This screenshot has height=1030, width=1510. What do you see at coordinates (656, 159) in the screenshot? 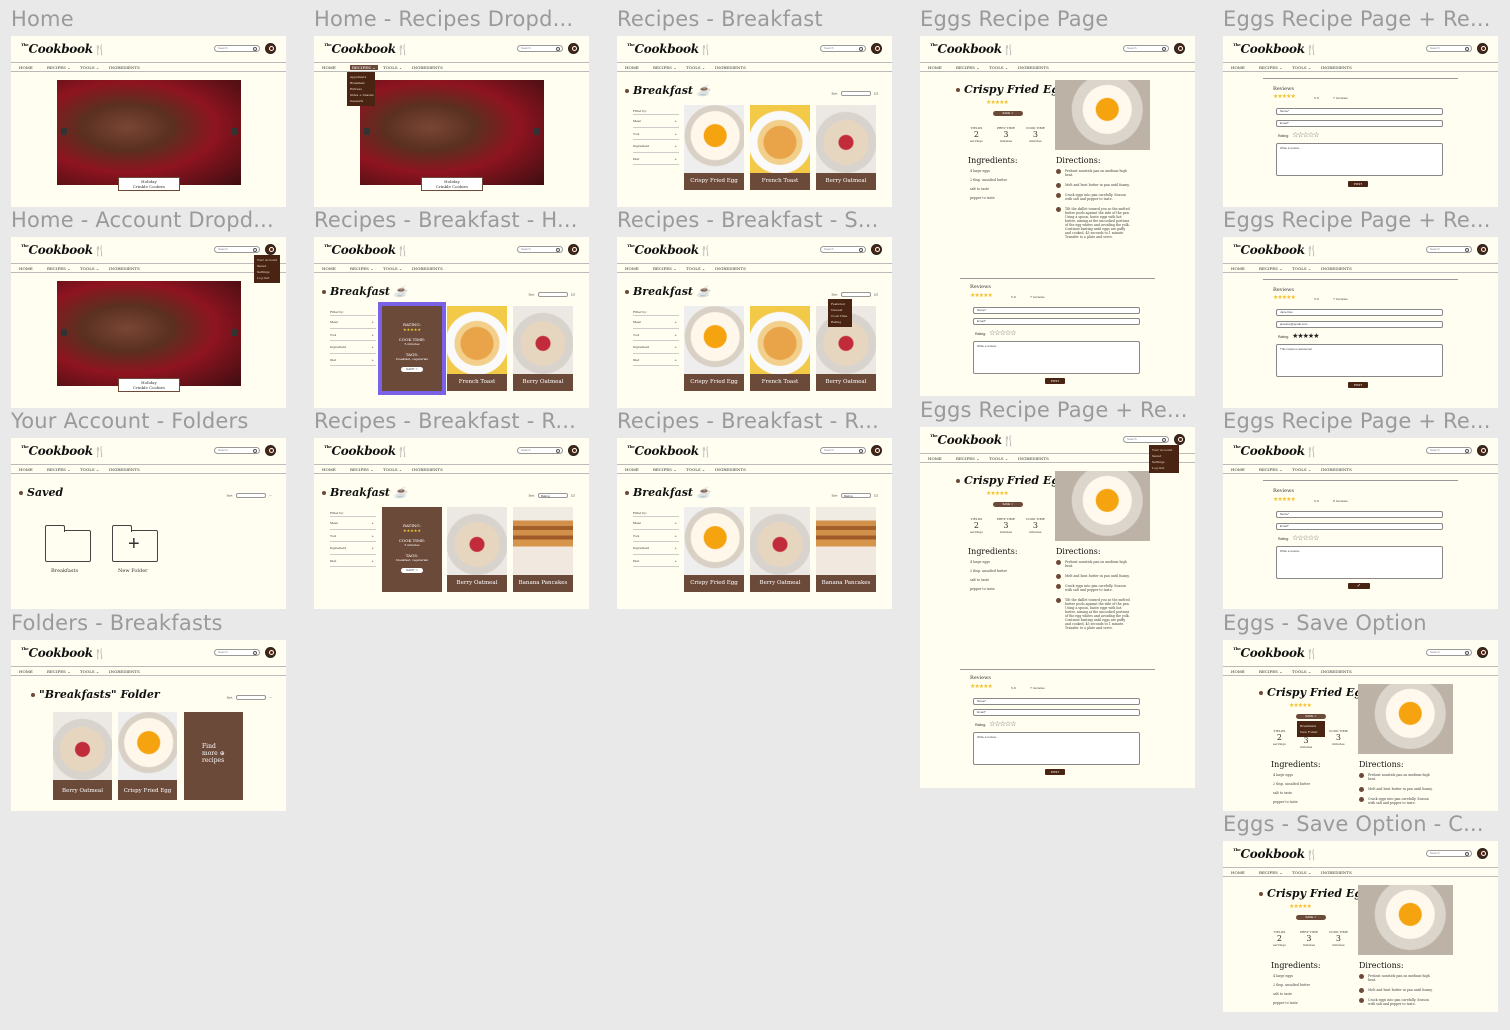
I see `filter-diet: Diet` at bounding box center [656, 159].